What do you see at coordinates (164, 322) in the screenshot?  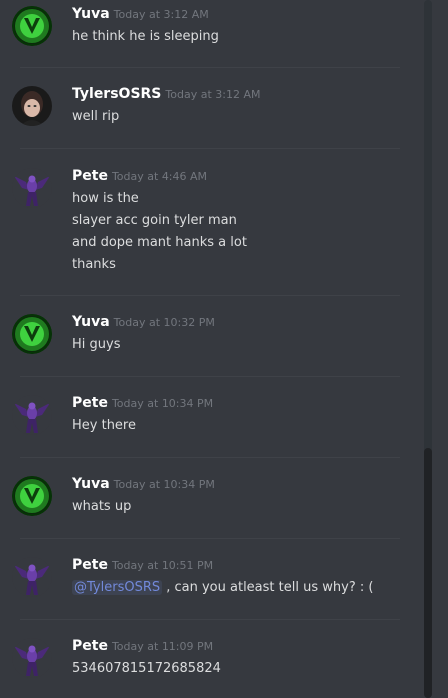 I see `timestamp: Today at 10:32 PM` at bounding box center [164, 322].